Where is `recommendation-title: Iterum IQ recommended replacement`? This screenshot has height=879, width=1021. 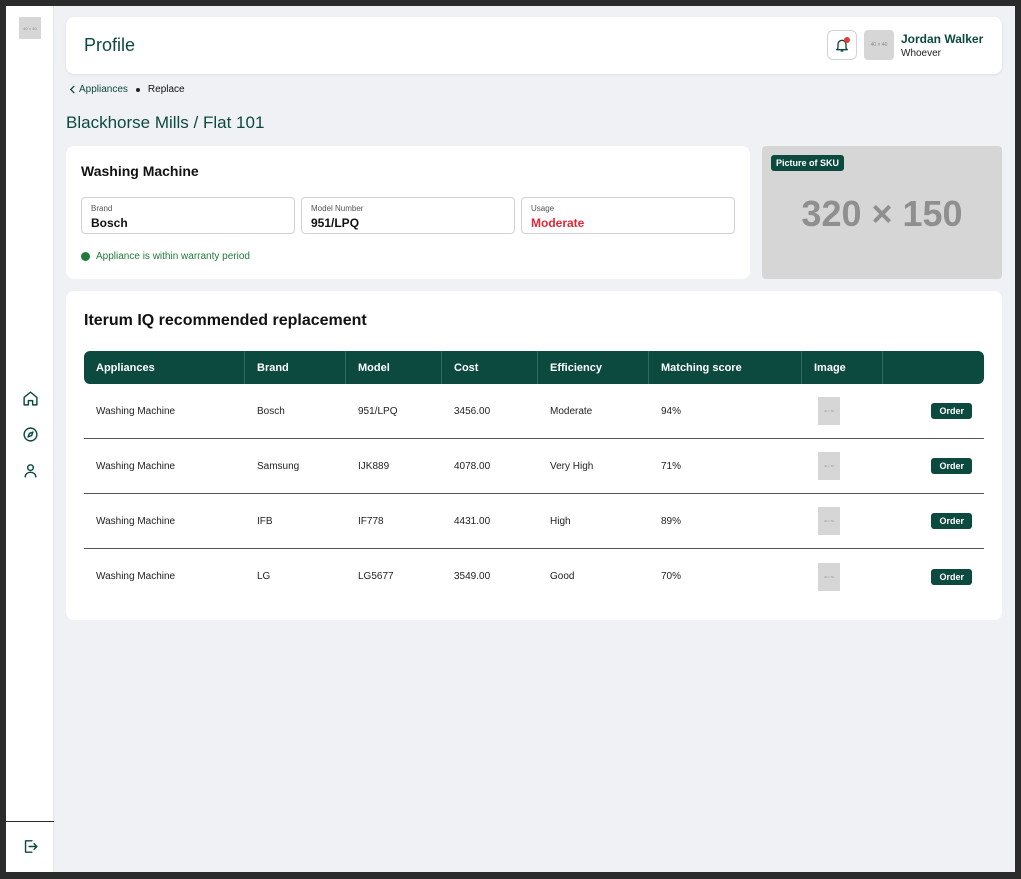 recommendation-title: Iterum IQ recommended replacement is located at coordinates (225, 320).